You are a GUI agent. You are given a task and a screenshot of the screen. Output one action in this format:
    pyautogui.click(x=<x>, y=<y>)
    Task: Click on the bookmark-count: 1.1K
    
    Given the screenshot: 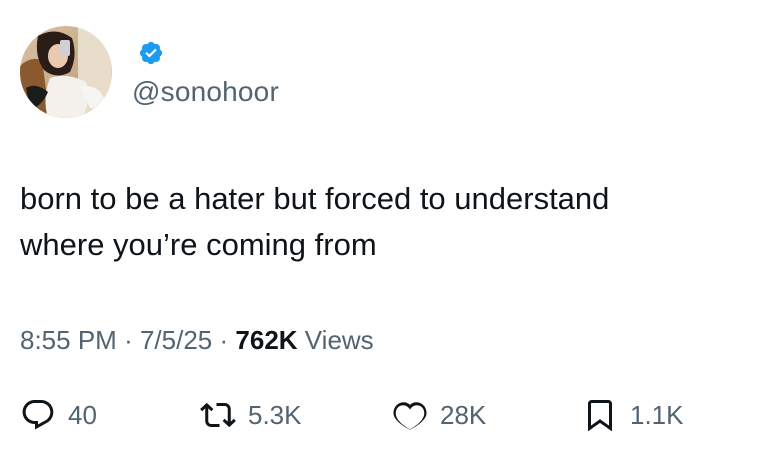 What is the action you would take?
    pyautogui.click(x=657, y=414)
    